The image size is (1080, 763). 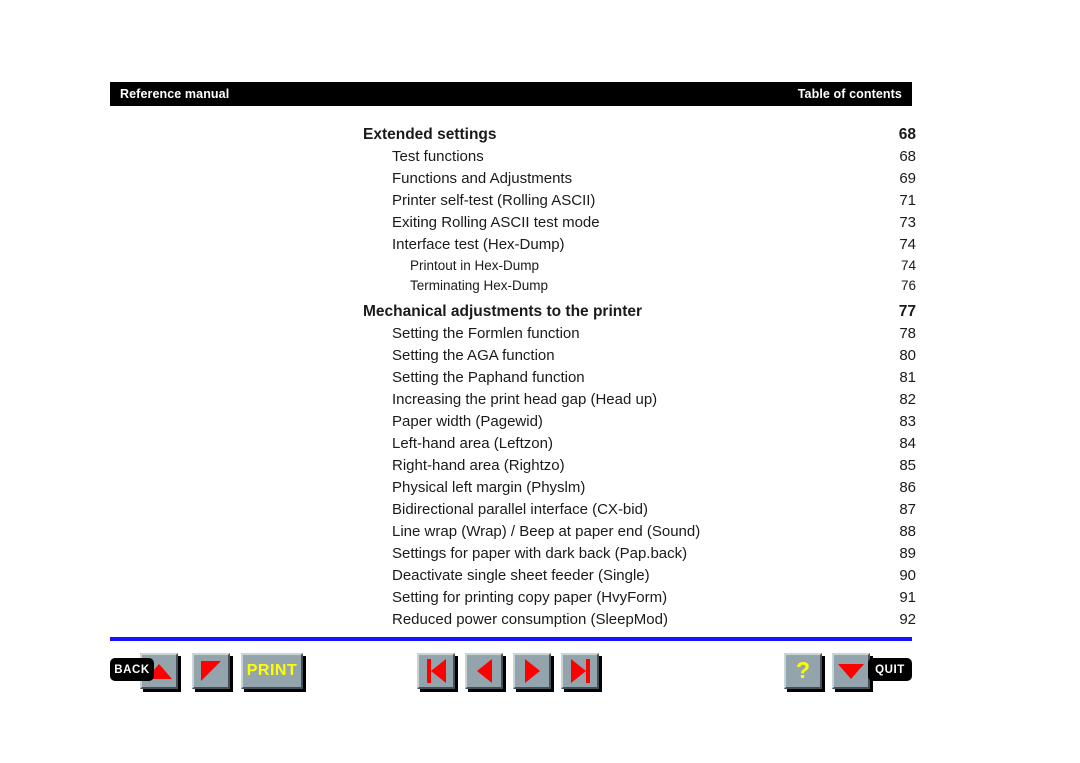 I want to click on toc-entry-page-number: 69, so click(x=907, y=178).